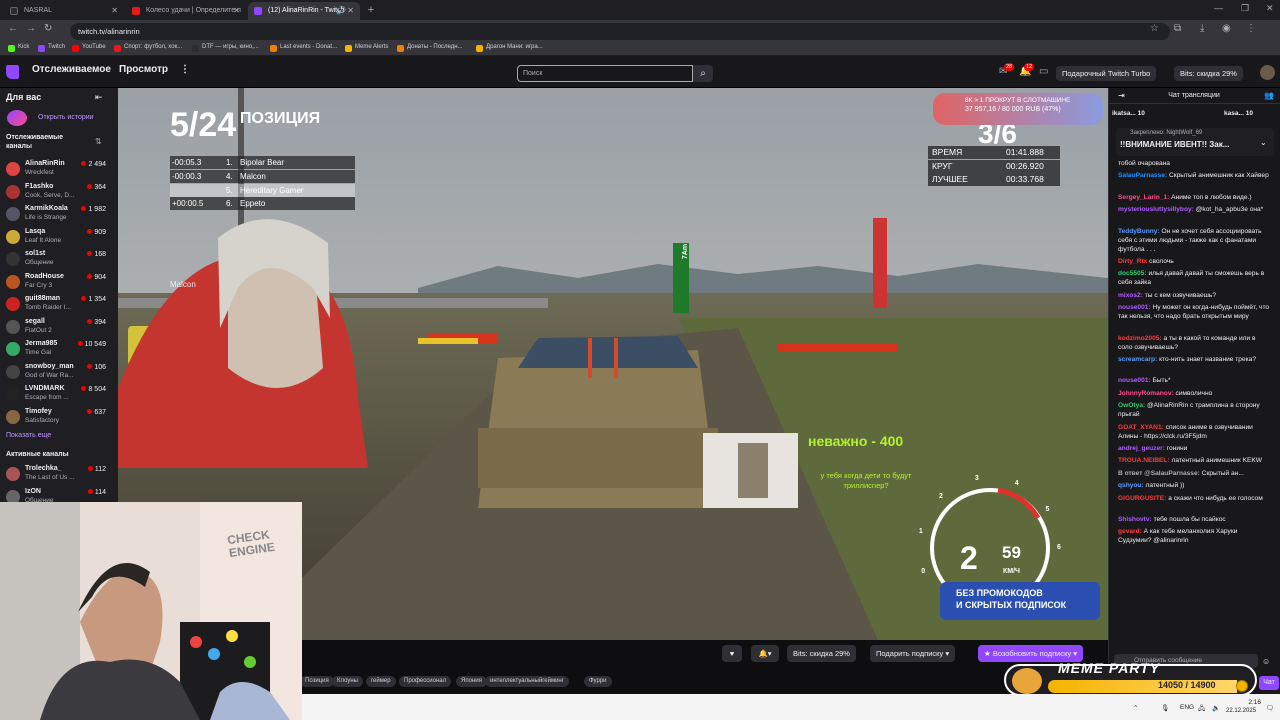 The width and height of the screenshot is (1280, 720). What do you see at coordinates (13, 28) in the screenshot?
I see `back-icon: ←` at bounding box center [13, 28].